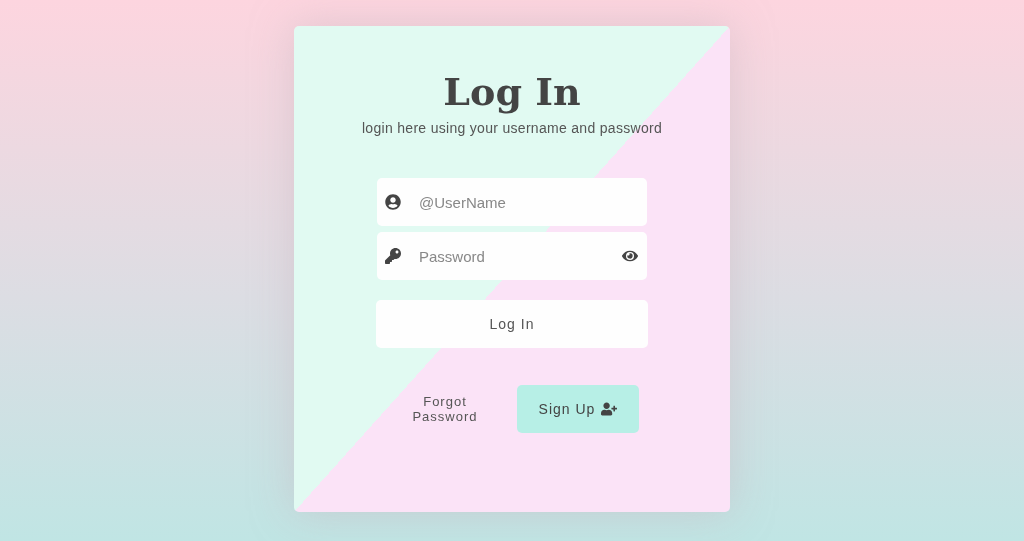 This screenshot has width=1024, height=541. I want to click on forgot-password-link: Forgot Password, so click(445, 409).